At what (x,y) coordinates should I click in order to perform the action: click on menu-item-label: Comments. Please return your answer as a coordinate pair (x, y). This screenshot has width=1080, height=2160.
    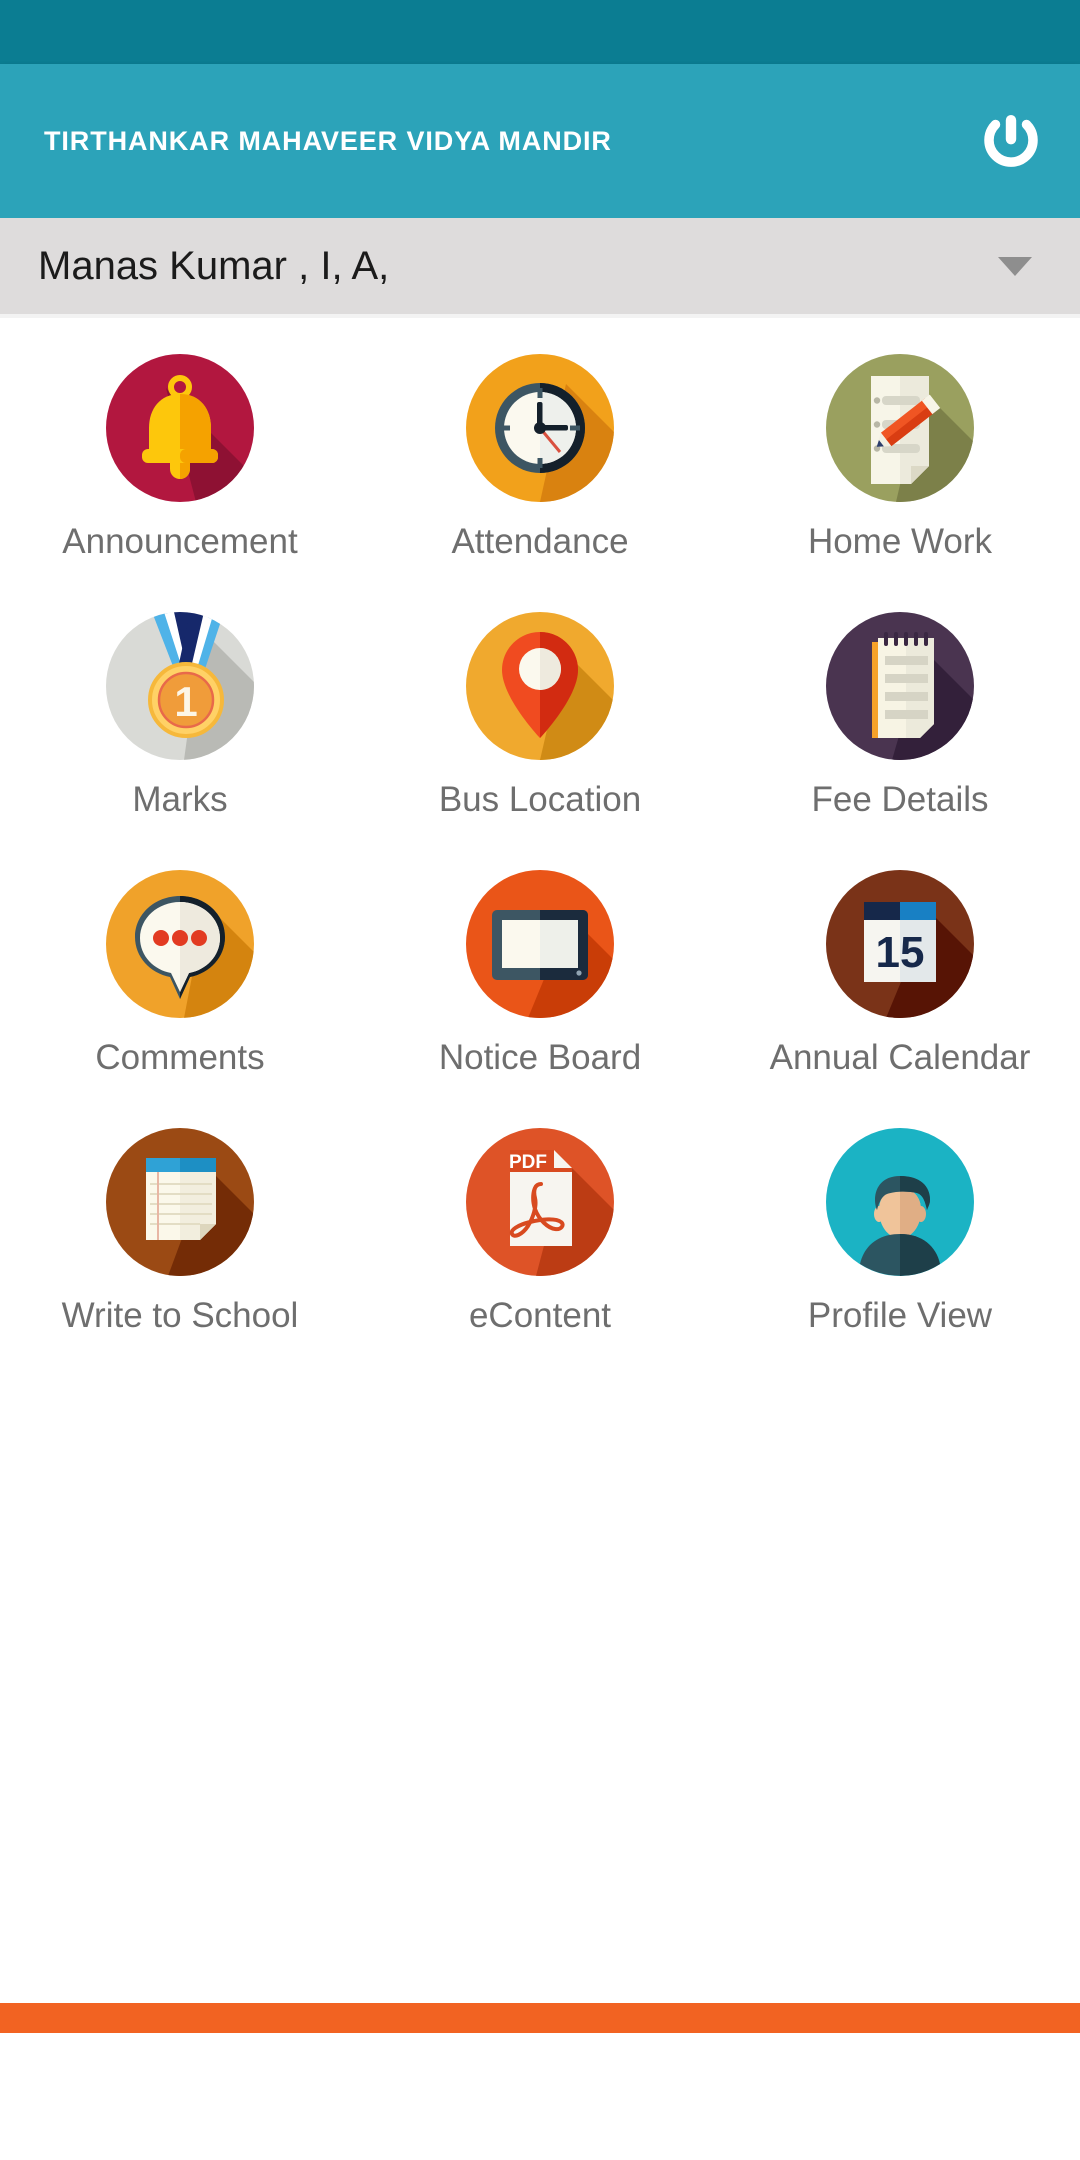
    Looking at the image, I should click on (180, 1057).